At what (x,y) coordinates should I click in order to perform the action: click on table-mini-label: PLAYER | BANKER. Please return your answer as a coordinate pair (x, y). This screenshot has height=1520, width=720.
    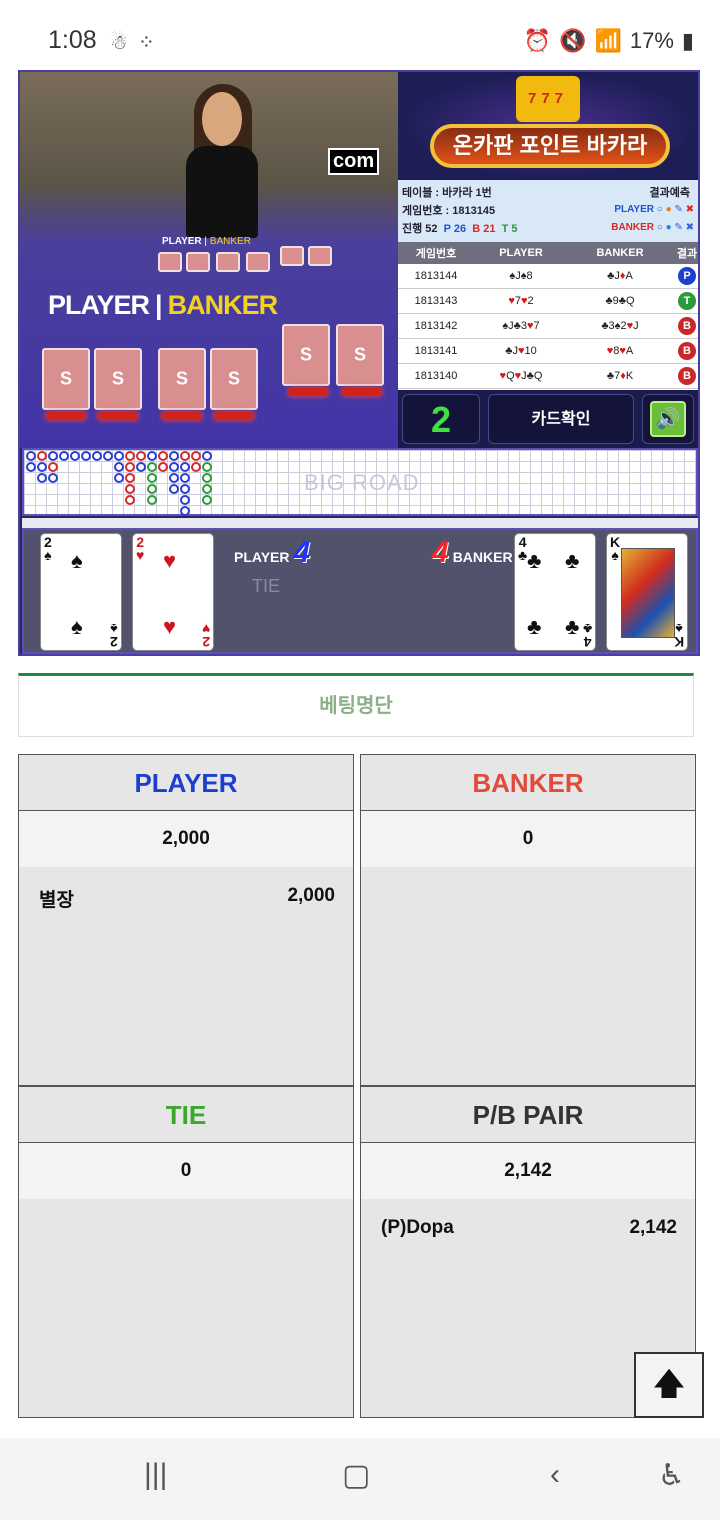
    Looking at the image, I should click on (206, 241).